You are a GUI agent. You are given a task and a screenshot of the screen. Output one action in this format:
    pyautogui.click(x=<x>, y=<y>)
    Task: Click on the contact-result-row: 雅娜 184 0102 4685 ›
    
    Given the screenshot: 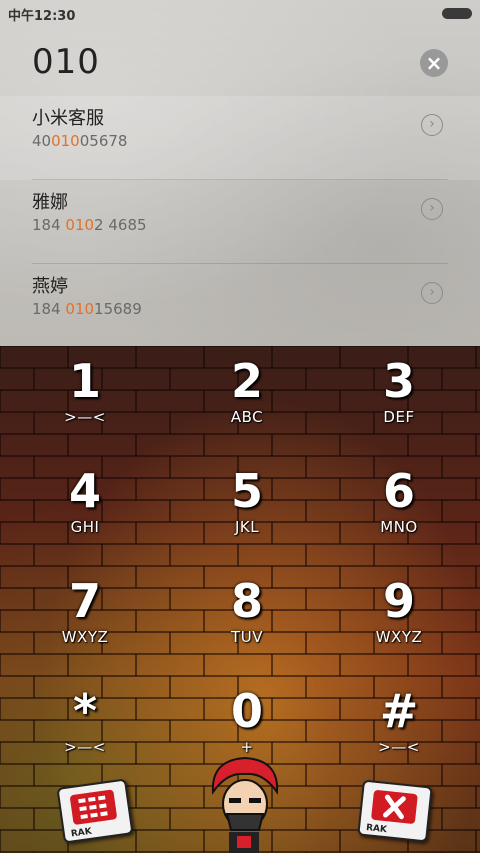 What is the action you would take?
    pyautogui.click(x=240, y=222)
    